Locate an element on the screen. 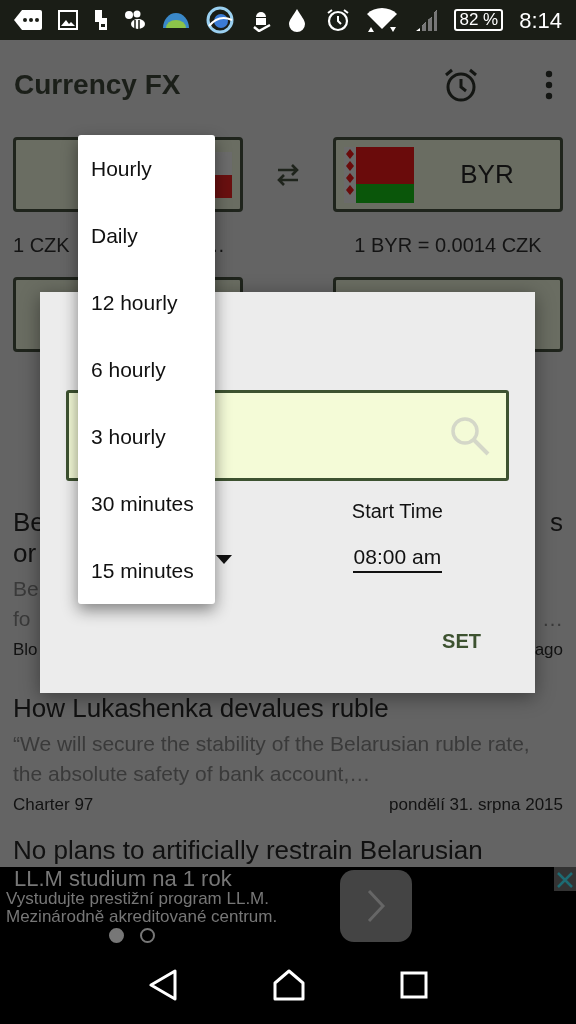 This screenshot has height=1024, width=576. home-icon is located at coordinates (289, 984).